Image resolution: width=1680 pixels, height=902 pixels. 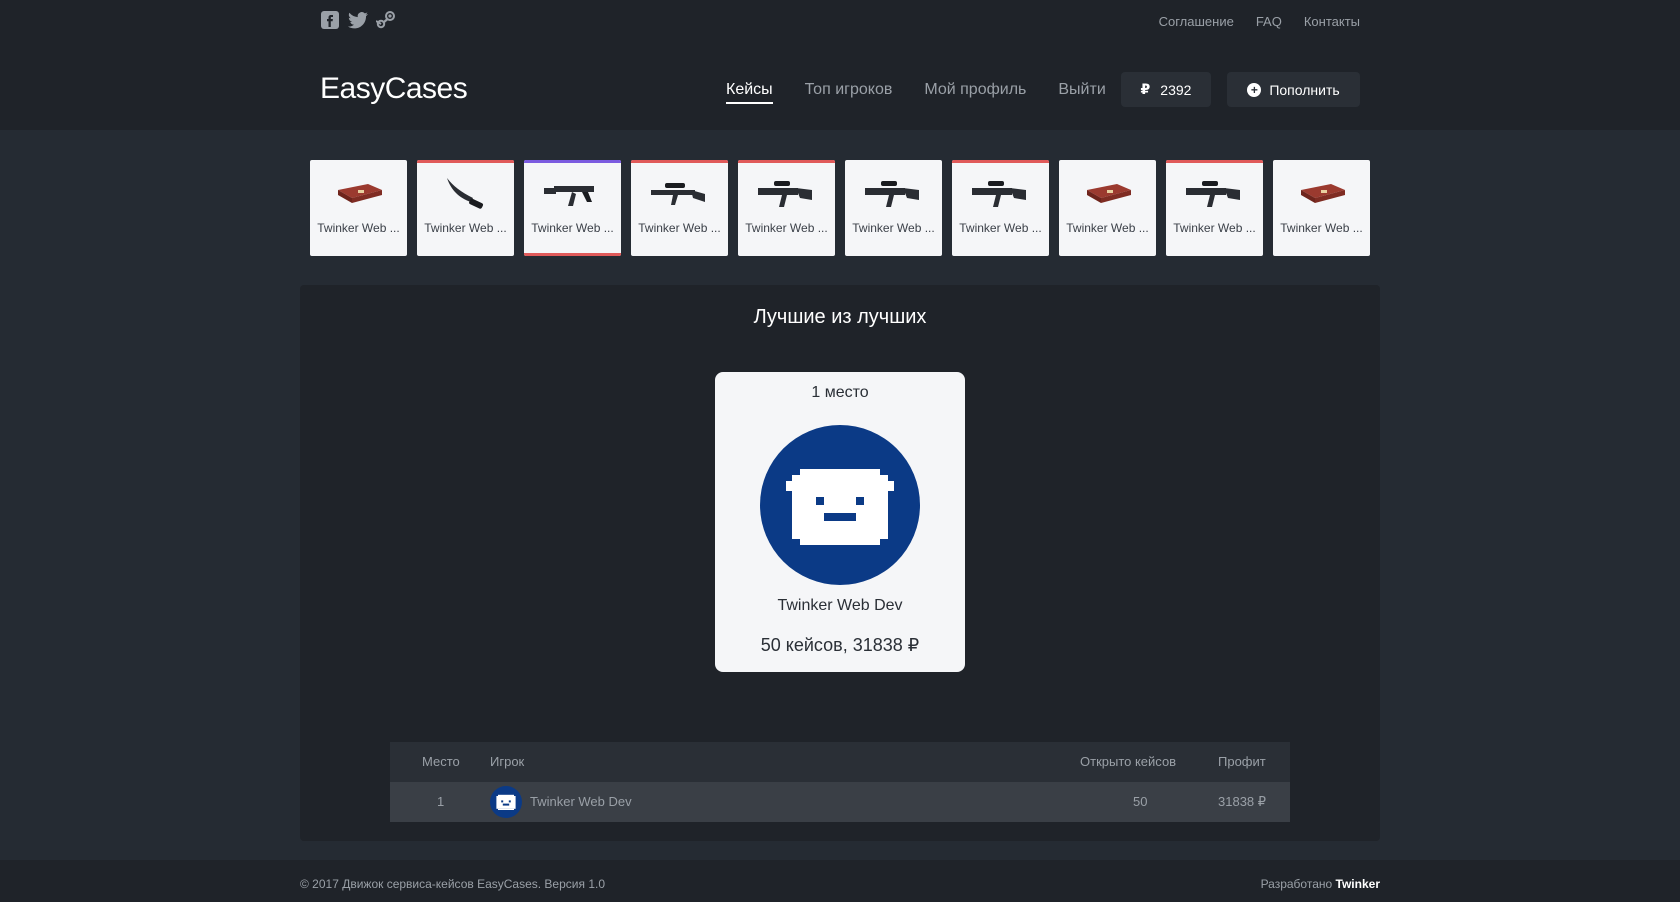 What do you see at coordinates (465, 193) in the screenshot?
I see `knife-icon` at bounding box center [465, 193].